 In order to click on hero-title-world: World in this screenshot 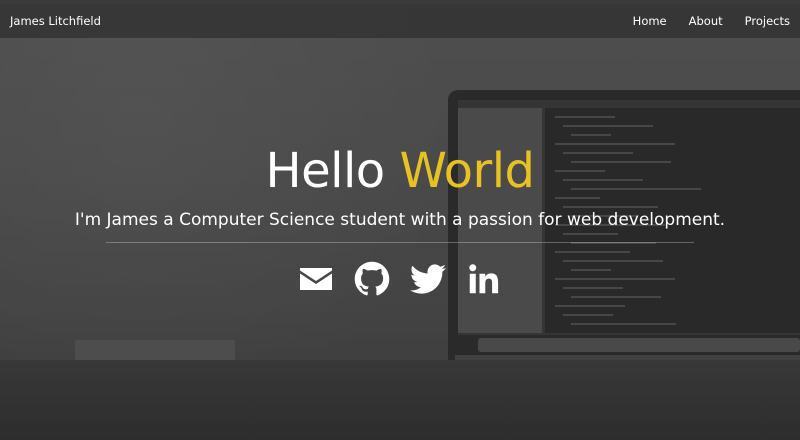, I will do `click(467, 171)`.